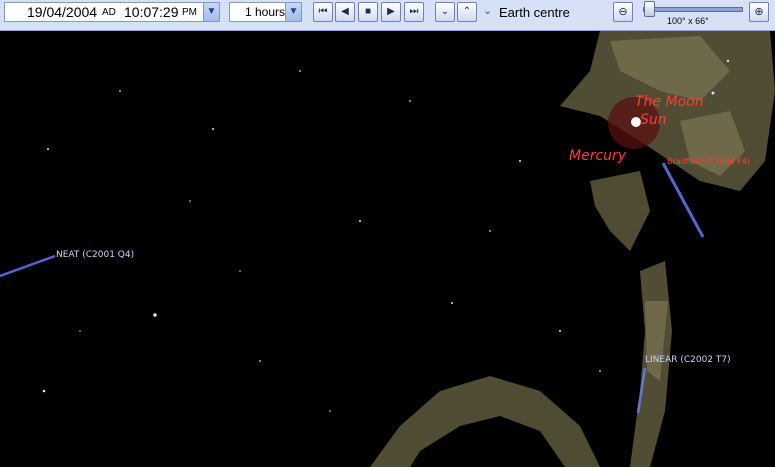 The width and height of the screenshot is (775, 467). Describe the element at coordinates (693, 9) in the screenshot. I see `zoom-slider-track` at that location.